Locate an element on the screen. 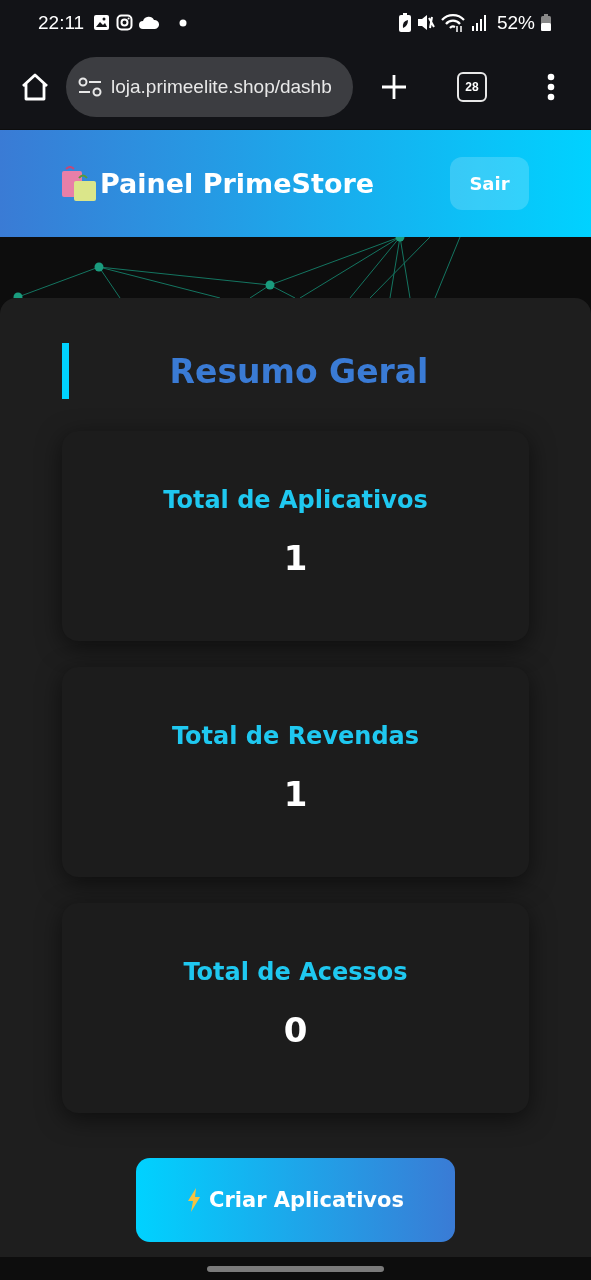 This screenshot has width=591, height=1280. camera-icon is located at coordinates (125, 22).